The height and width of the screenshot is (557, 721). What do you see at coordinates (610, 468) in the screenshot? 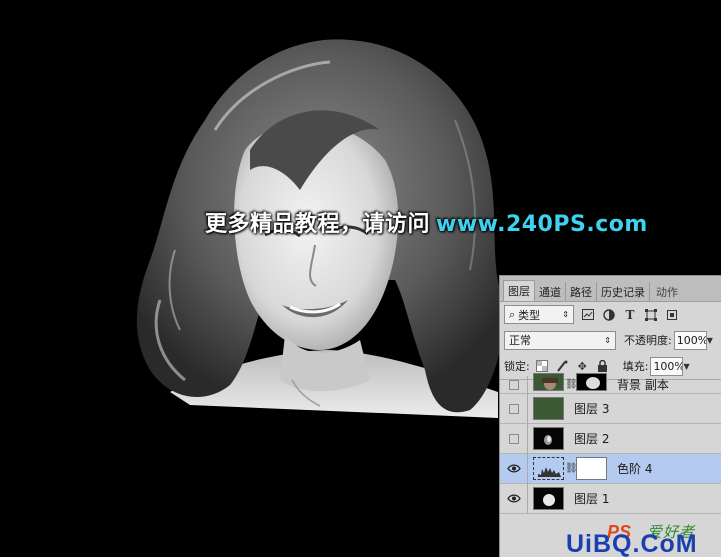
I see `layer-row: ⛓ 色阶 4` at bounding box center [610, 468].